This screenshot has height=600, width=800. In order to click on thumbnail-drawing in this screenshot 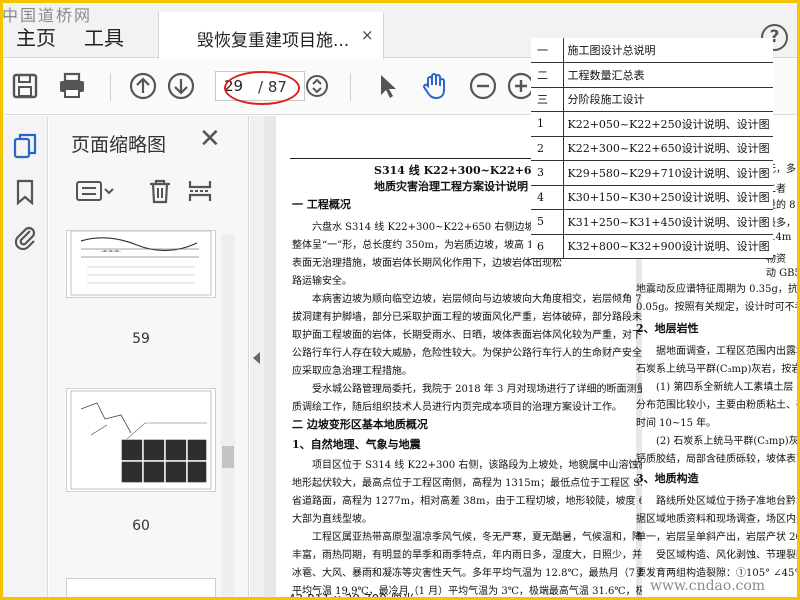, I will do `click(141, 440)`.